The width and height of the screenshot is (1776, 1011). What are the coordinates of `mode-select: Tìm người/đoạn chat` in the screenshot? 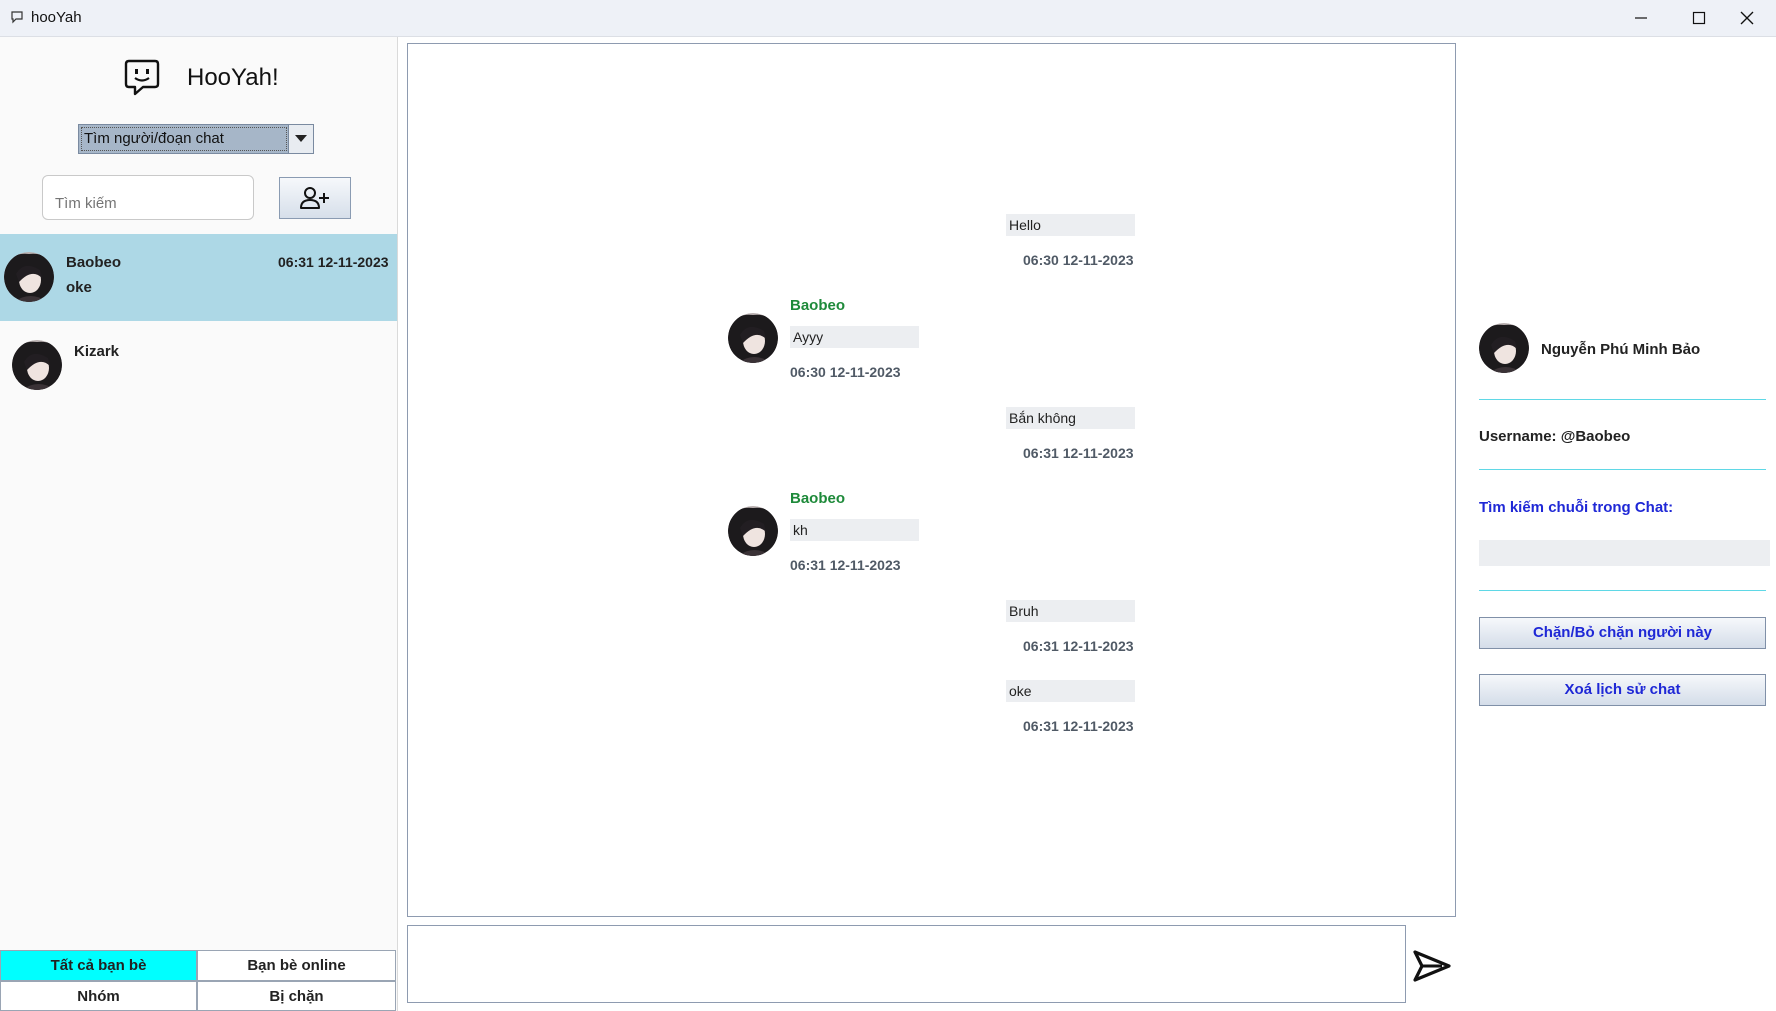 It's located at (196, 139).